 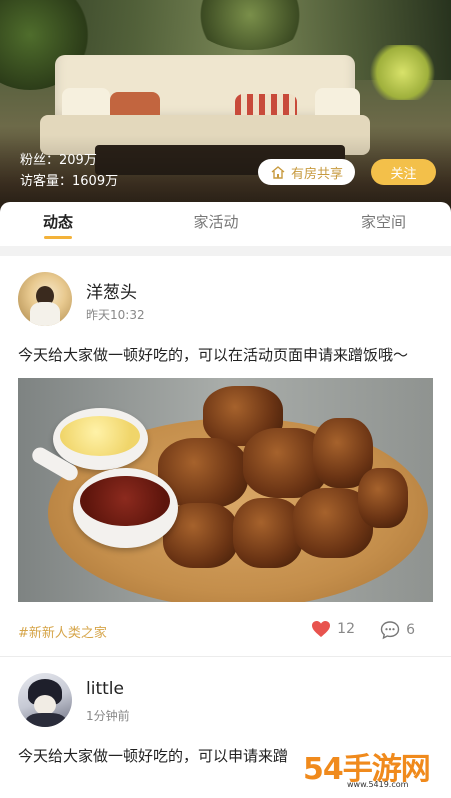 I want to click on post-text: 今天给大家做一顿好吃的，可以在活动页面申请来蹭饭哦～, so click(x=213, y=355).